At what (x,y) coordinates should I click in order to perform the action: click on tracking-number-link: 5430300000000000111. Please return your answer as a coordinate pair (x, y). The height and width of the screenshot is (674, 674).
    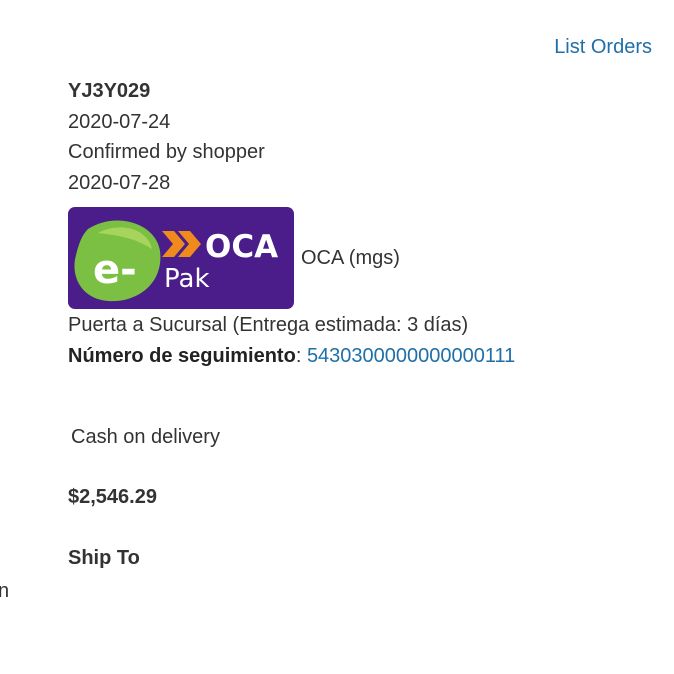
    Looking at the image, I should click on (411, 356).